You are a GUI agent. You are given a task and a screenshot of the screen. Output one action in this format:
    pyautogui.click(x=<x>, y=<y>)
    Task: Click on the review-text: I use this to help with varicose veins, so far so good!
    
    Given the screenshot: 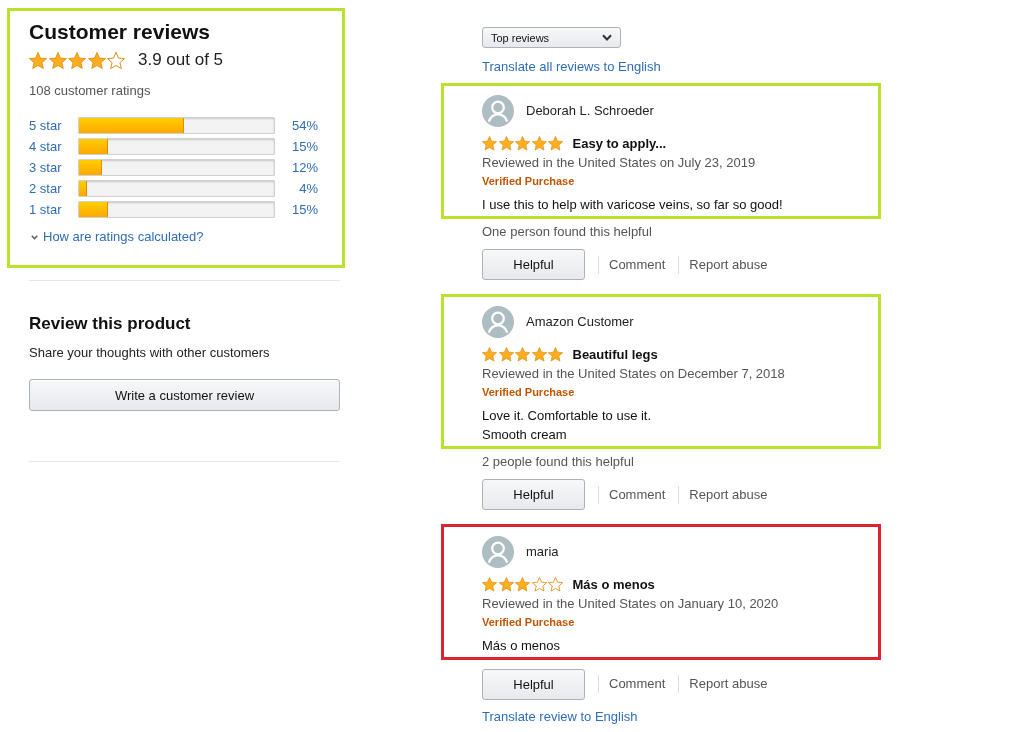 What is the action you would take?
    pyautogui.click(x=632, y=205)
    